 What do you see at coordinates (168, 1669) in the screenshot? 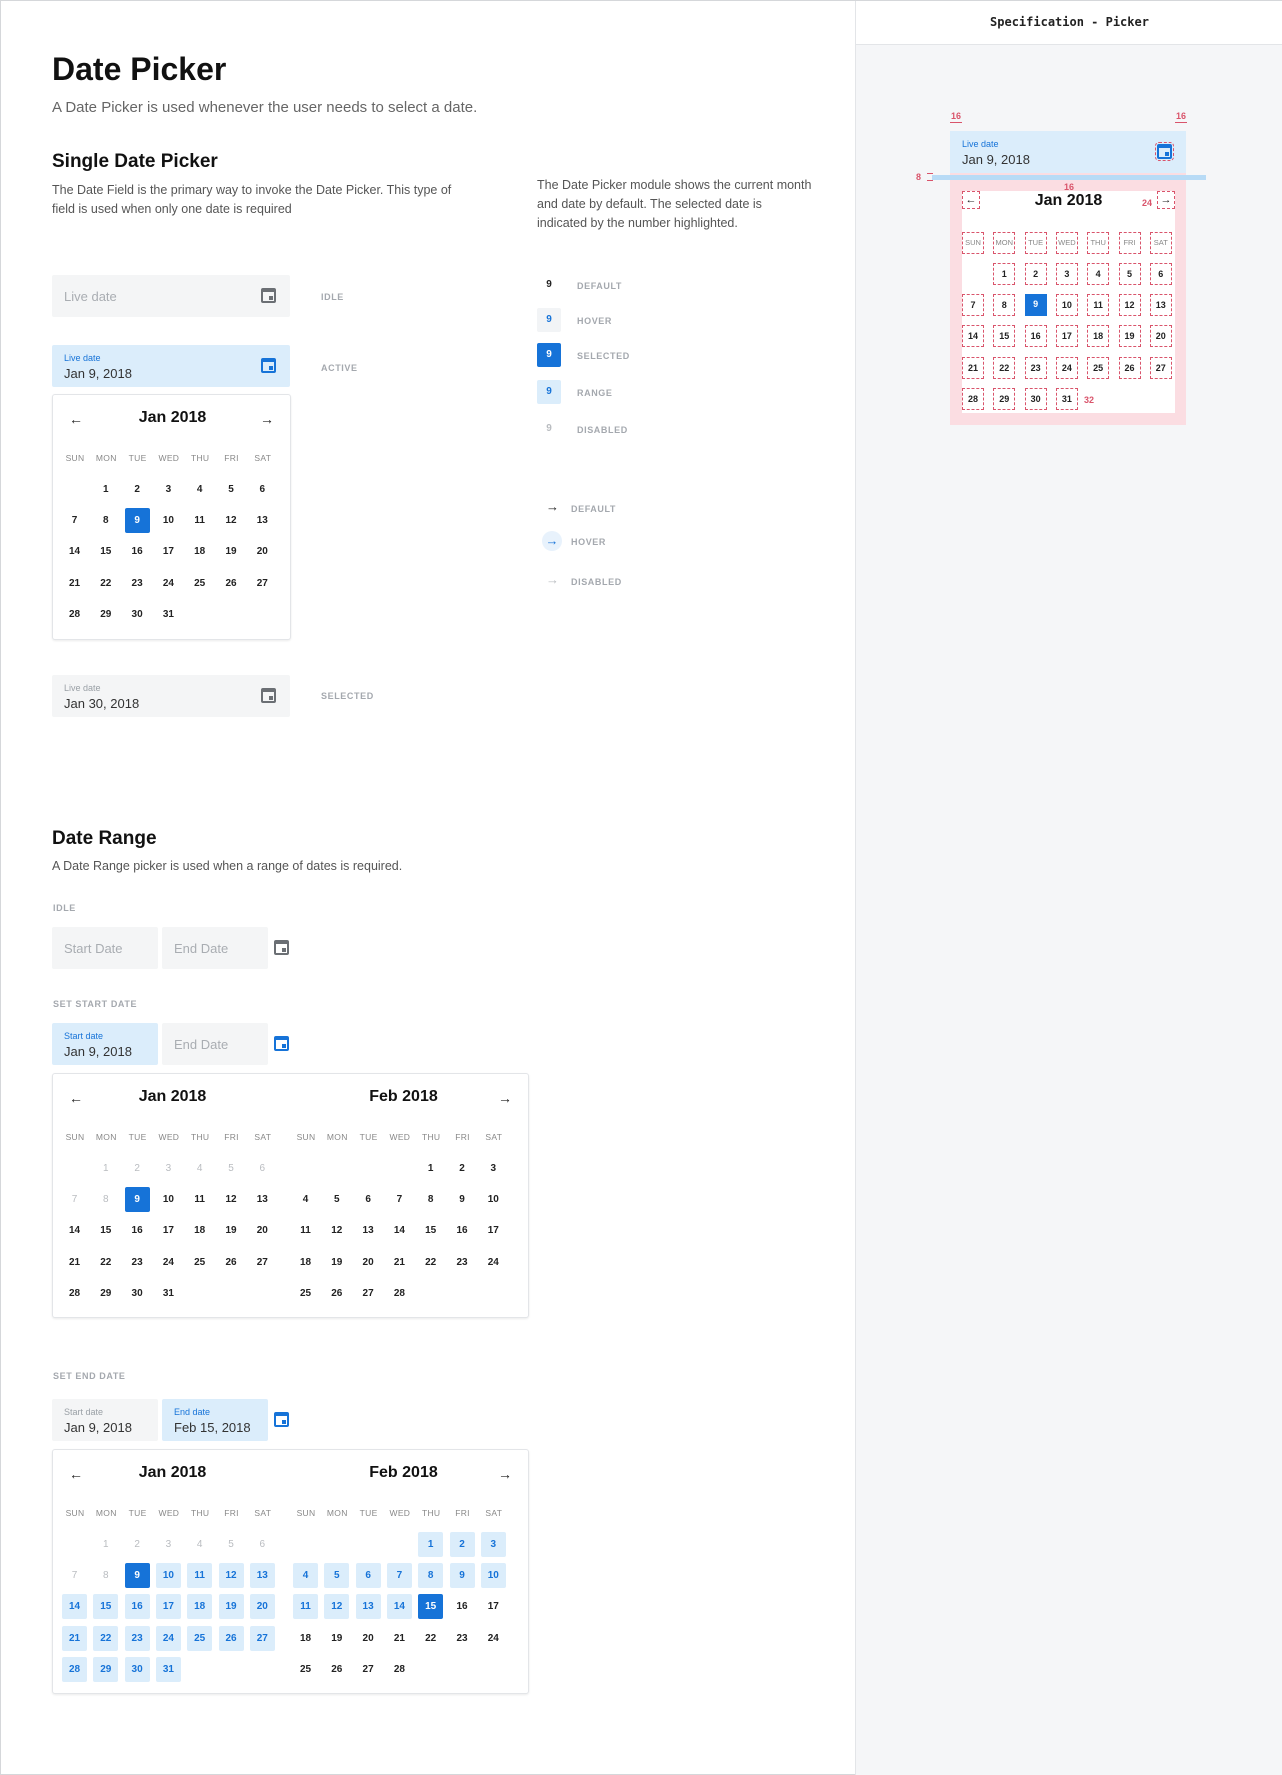
I see `calendar-day: 31` at bounding box center [168, 1669].